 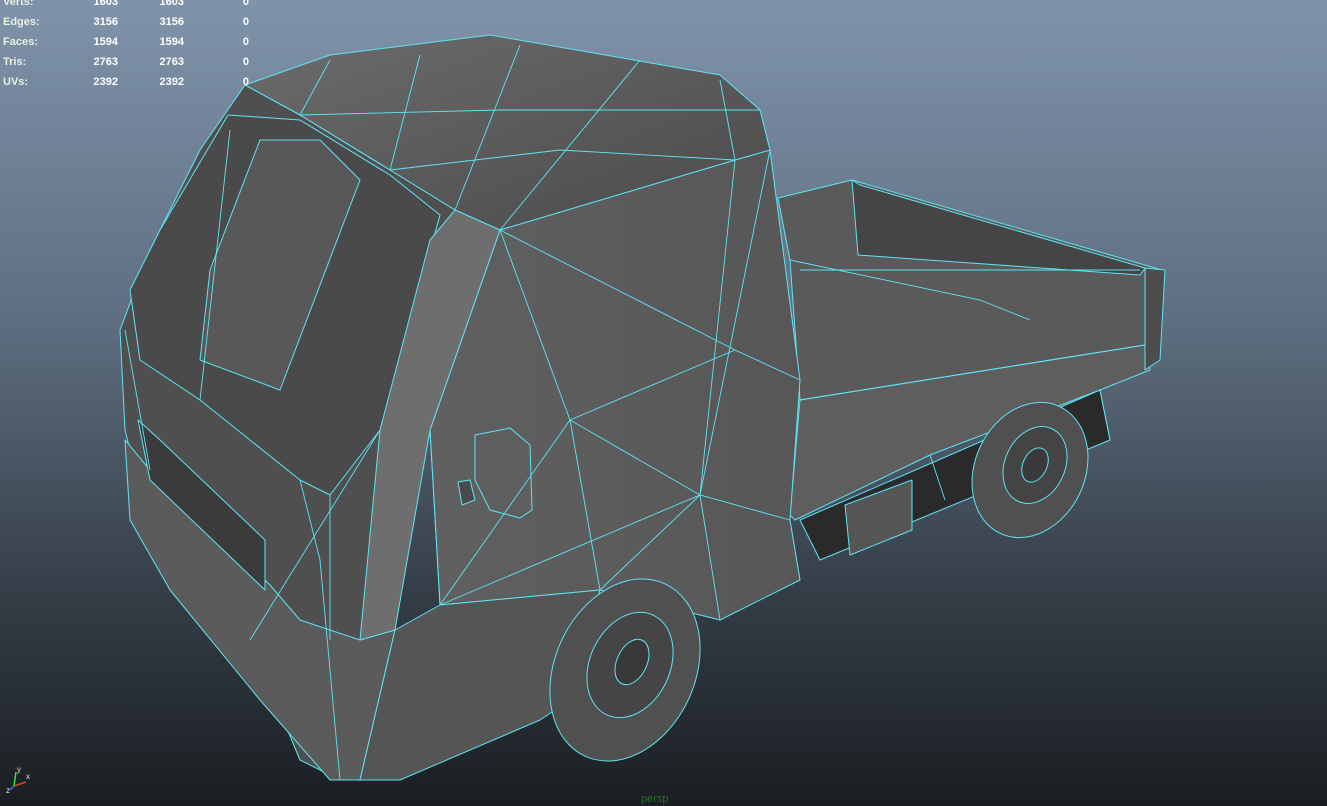 What do you see at coordinates (8, 790) in the screenshot?
I see `axis-z-label: z` at bounding box center [8, 790].